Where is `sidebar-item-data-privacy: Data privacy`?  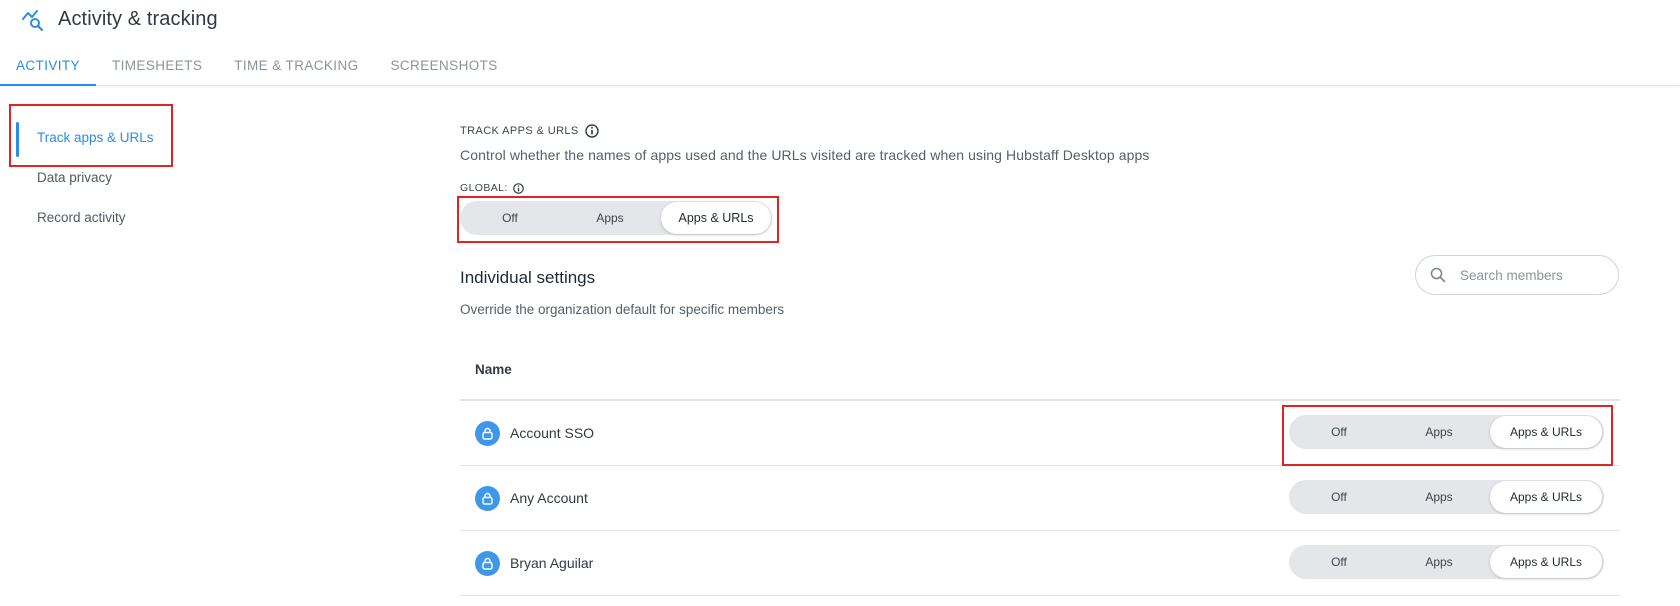 sidebar-item-data-privacy: Data privacy is located at coordinates (136, 178).